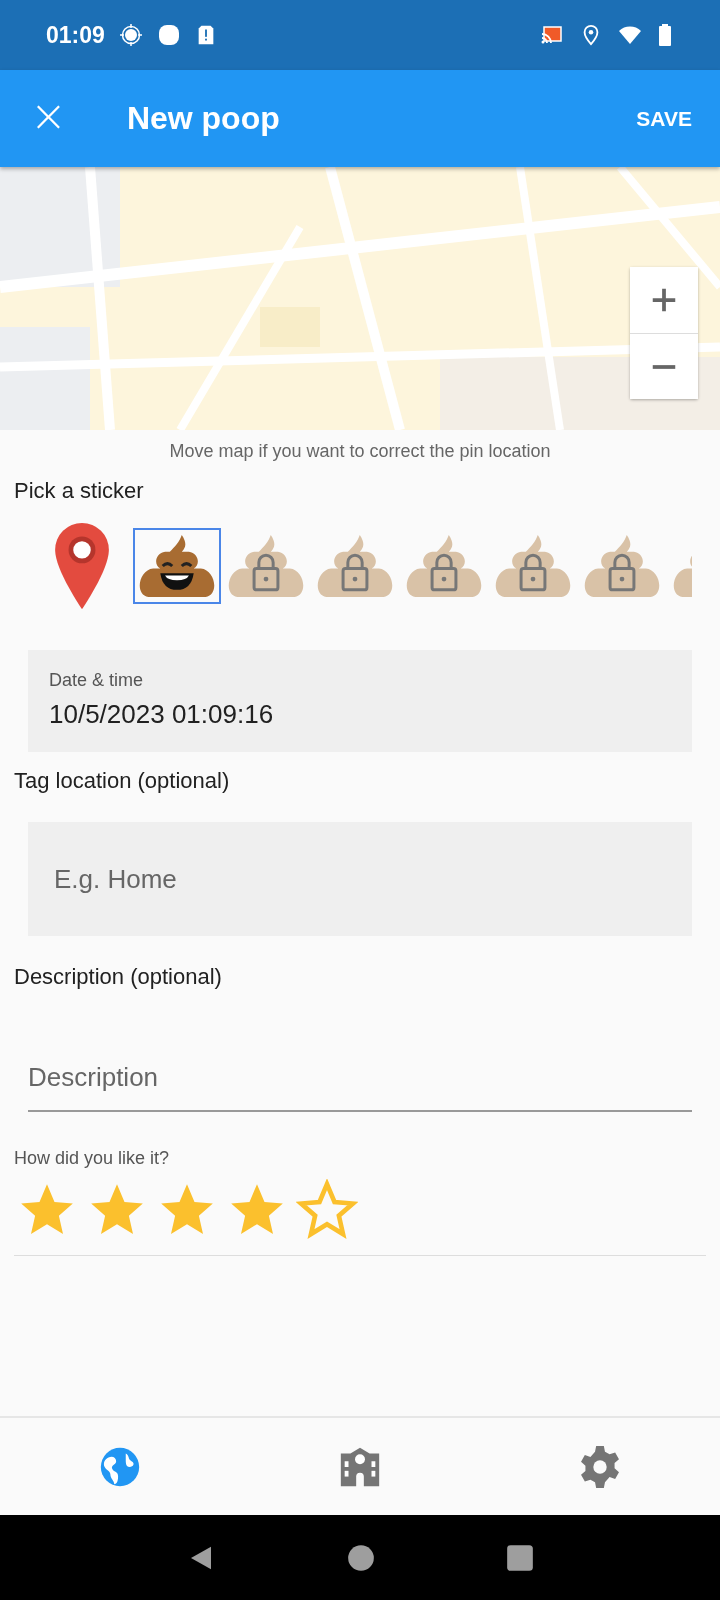 This screenshot has height=1600, width=720. Describe the element at coordinates (118, 977) in the screenshot. I see `section-label: Description (optional)` at that location.